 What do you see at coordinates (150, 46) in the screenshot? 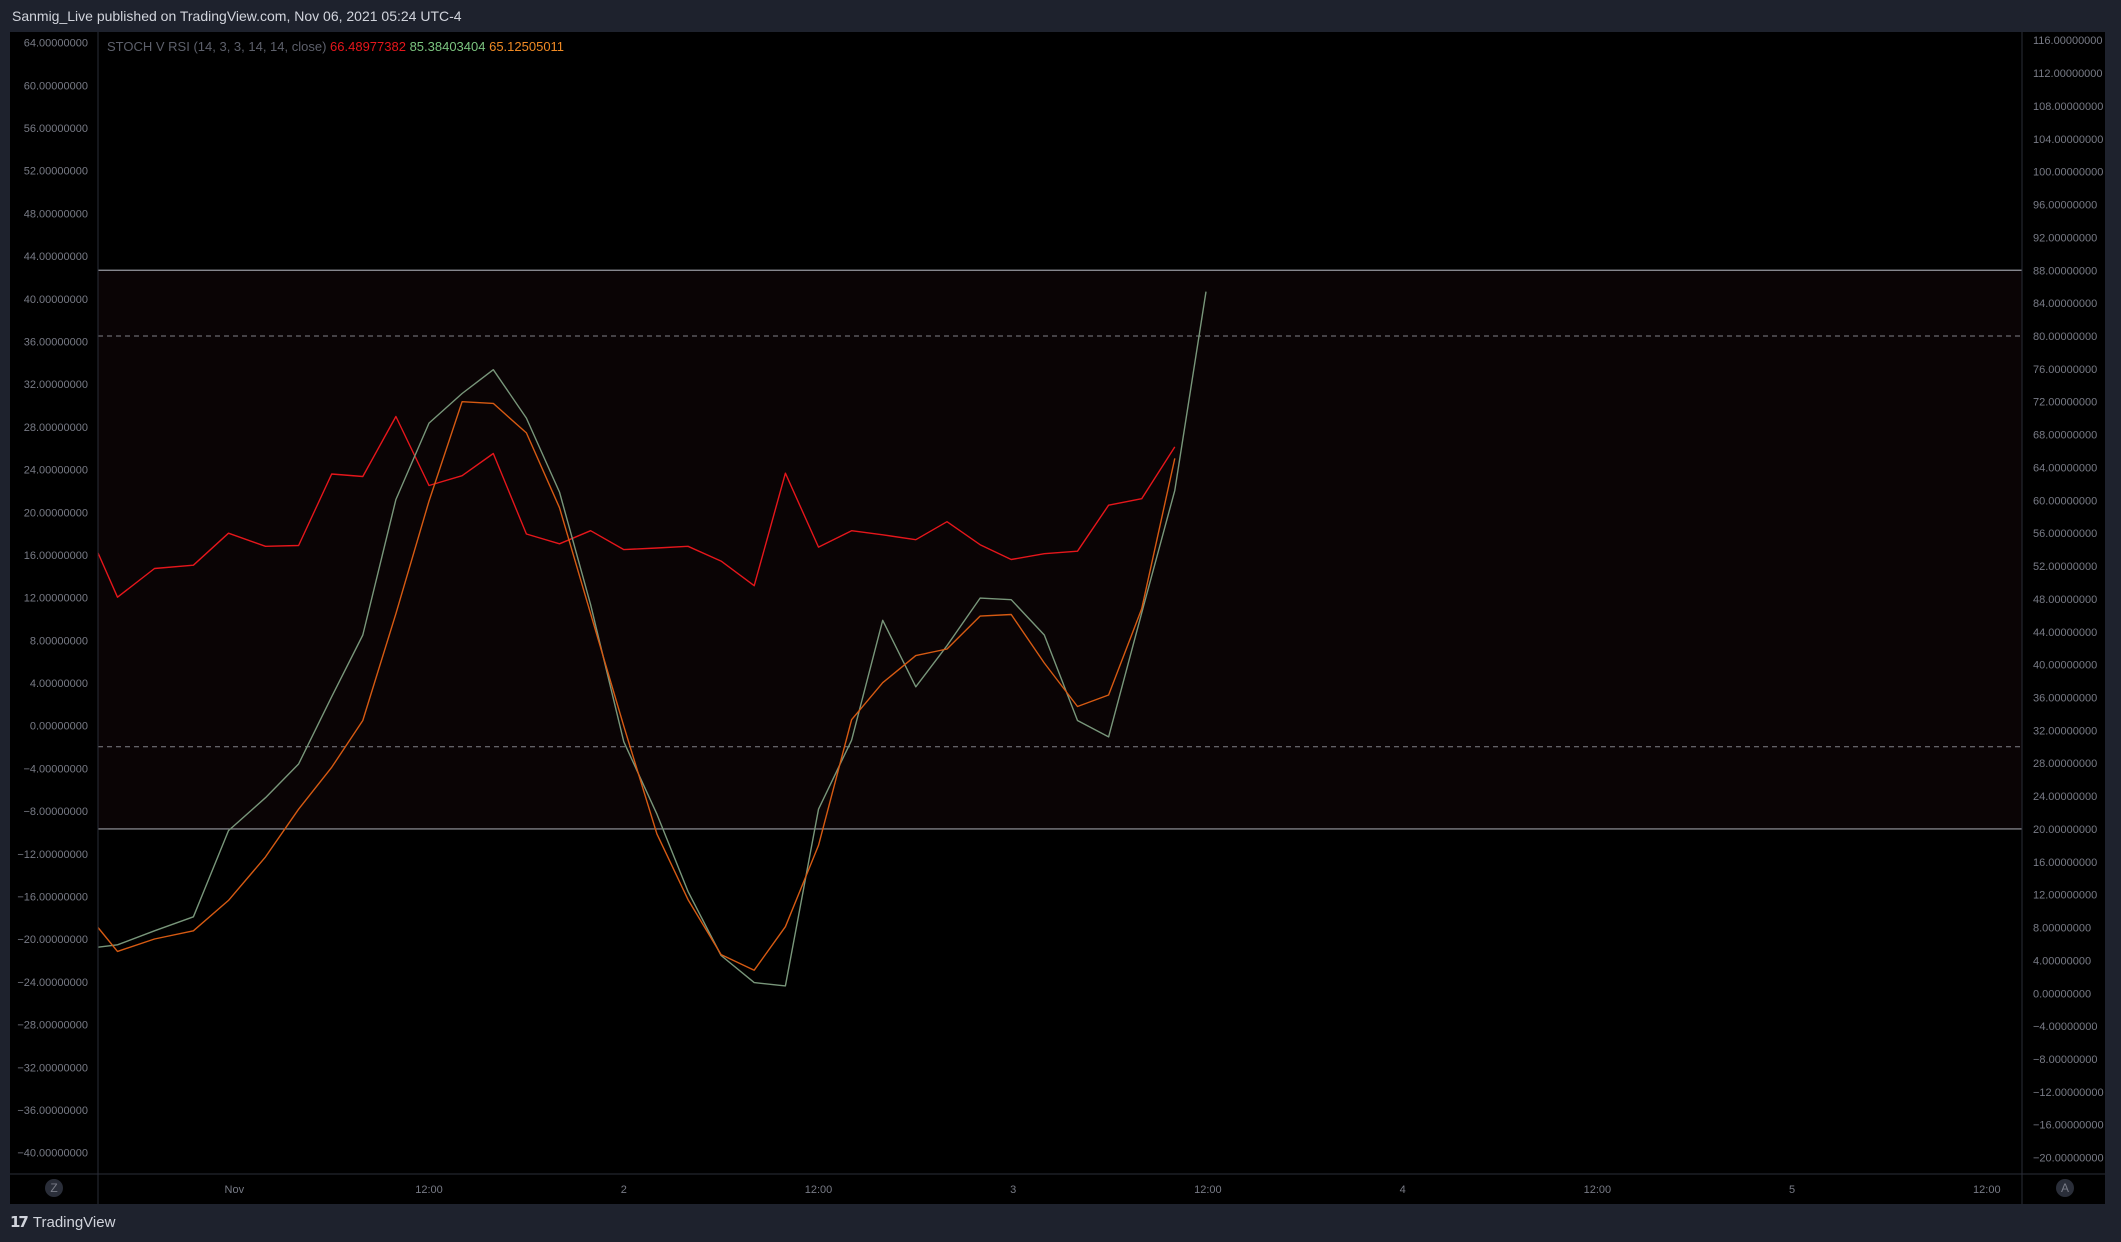
I see `legend-indicator-name: STOCH V RSI` at bounding box center [150, 46].